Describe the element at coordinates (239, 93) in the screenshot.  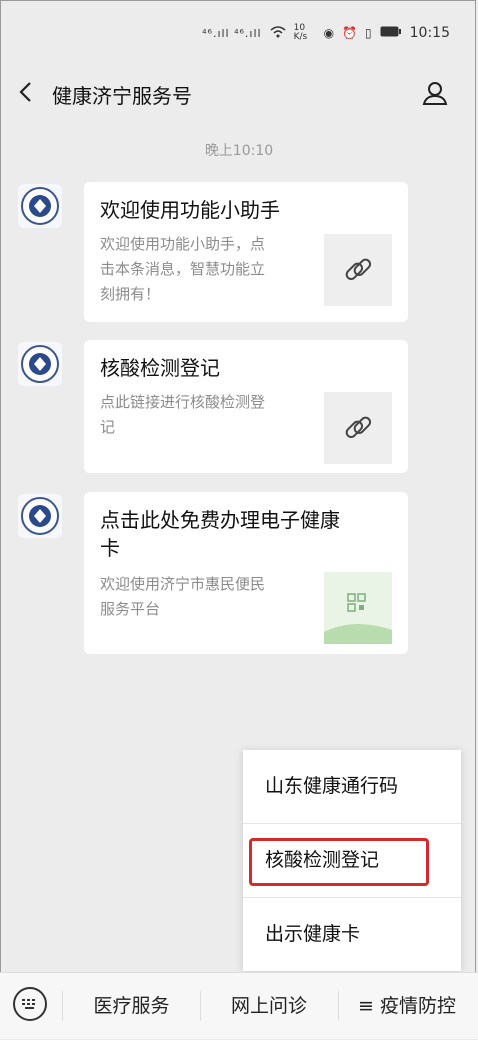
I see `nav-bar: 健康济宁服务号` at that location.